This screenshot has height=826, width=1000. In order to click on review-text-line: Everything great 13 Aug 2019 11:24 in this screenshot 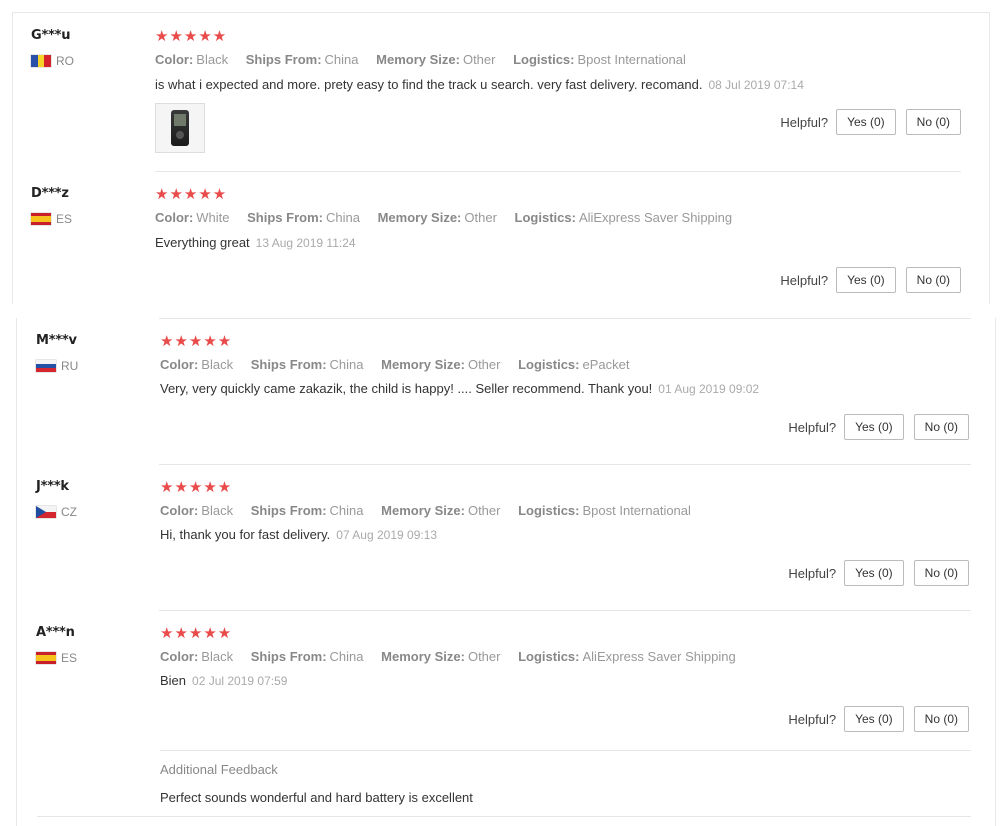, I will do `click(255, 242)`.